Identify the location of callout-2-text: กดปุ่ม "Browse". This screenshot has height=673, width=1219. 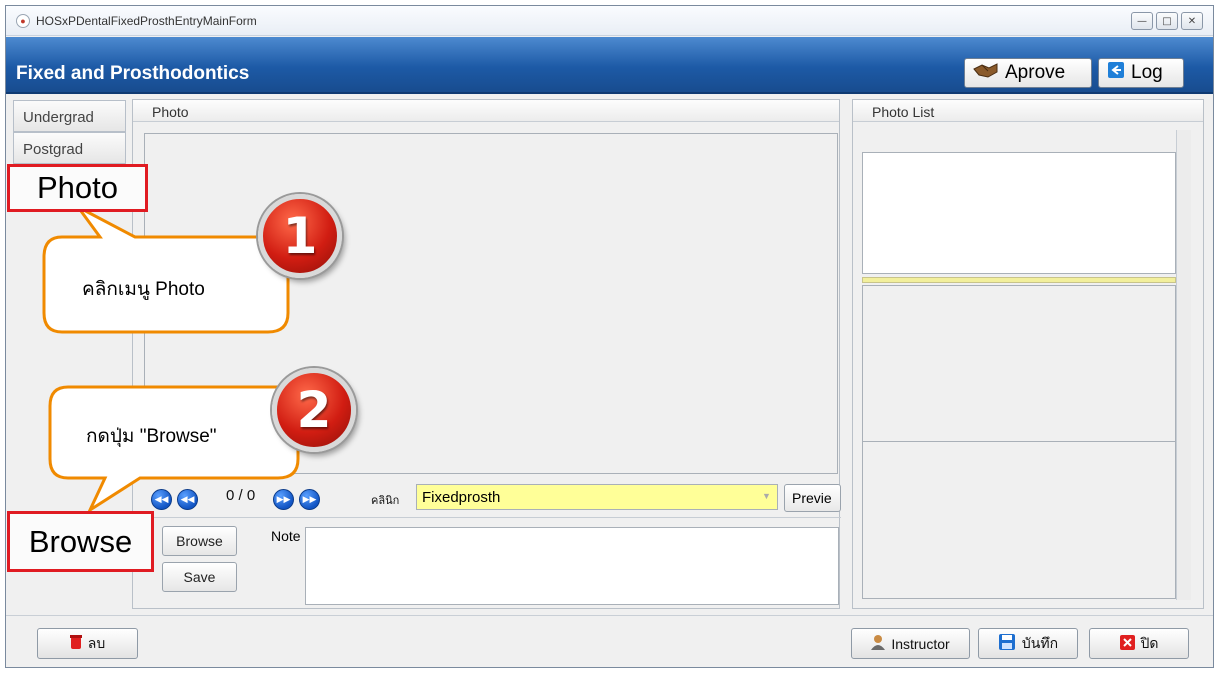
(151, 436).